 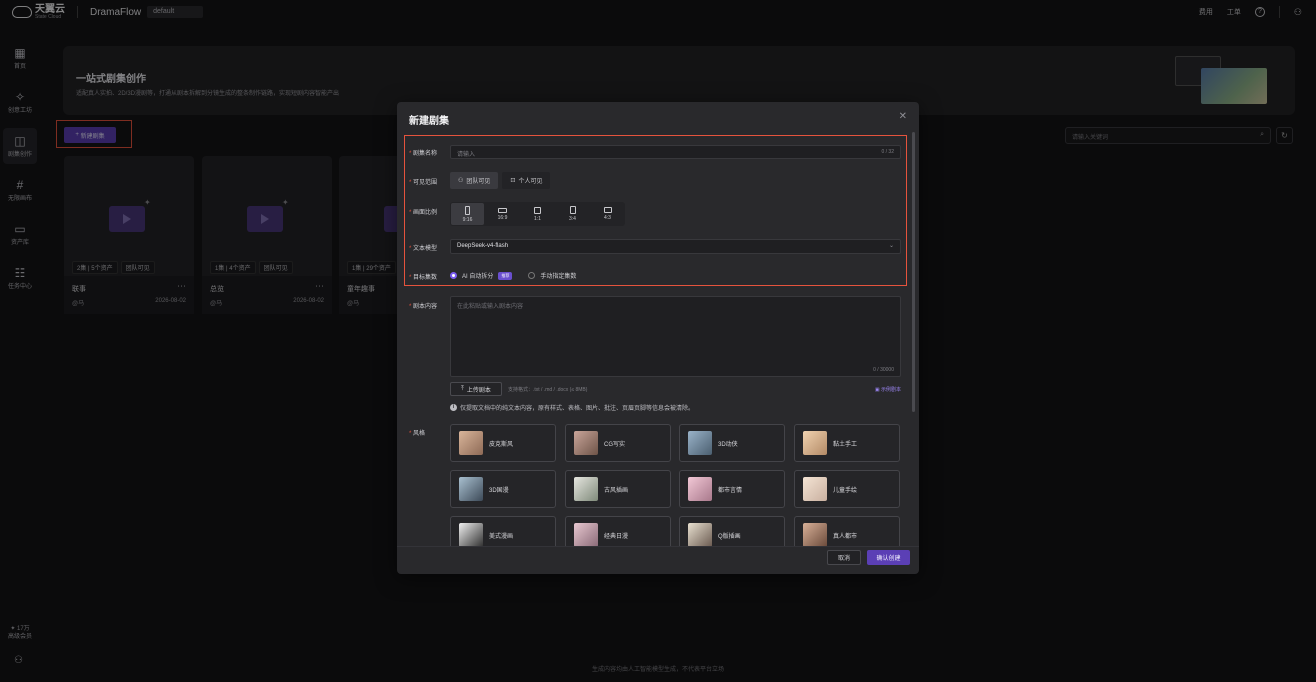 I want to click on style-card: 都市言情, so click(x=732, y=489).